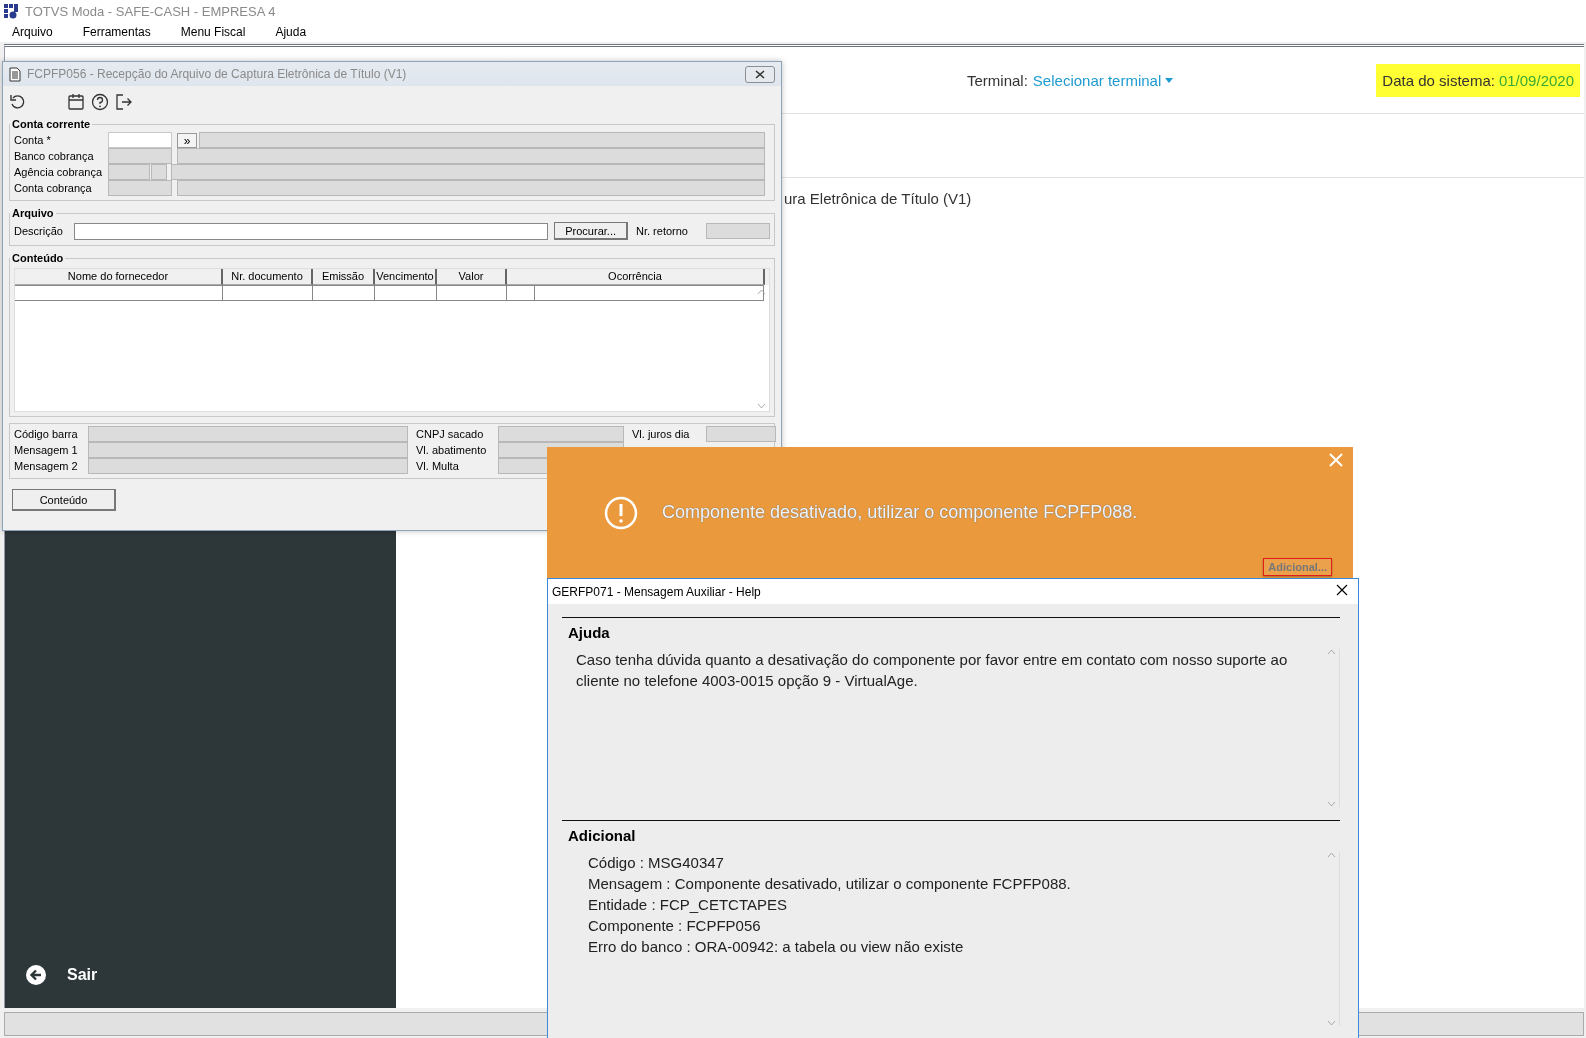  Describe the element at coordinates (15, 74) in the screenshot. I see `document-icon` at that location.